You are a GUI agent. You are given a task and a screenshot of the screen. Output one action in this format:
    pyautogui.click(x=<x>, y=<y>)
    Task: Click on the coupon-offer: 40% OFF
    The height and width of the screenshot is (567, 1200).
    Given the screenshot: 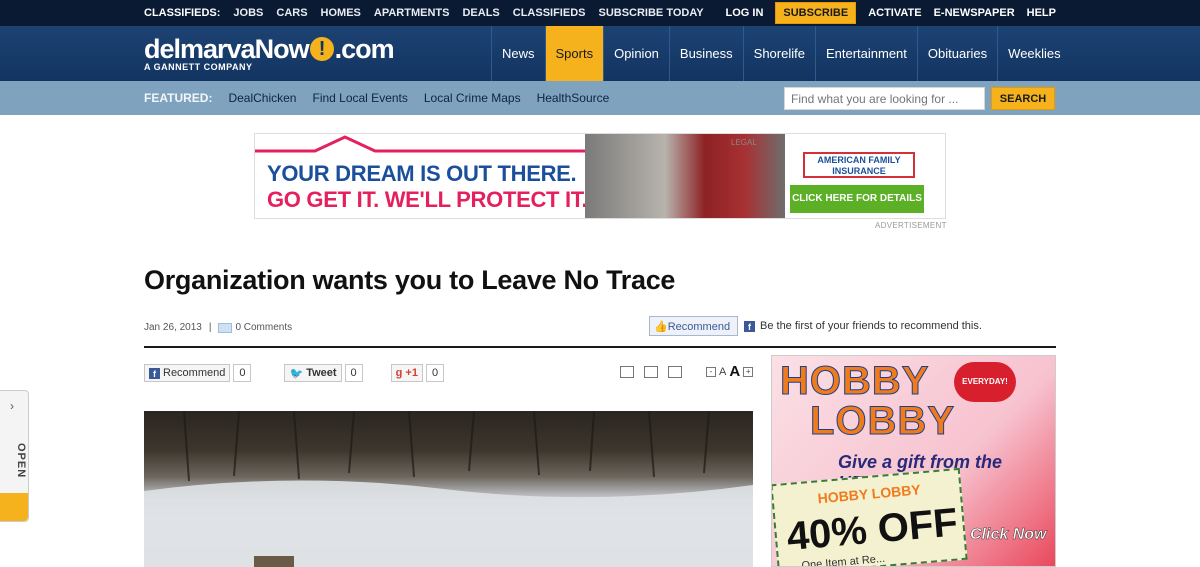 What is the action you would take?
    pyautogui.click(x=872, y=530)
    